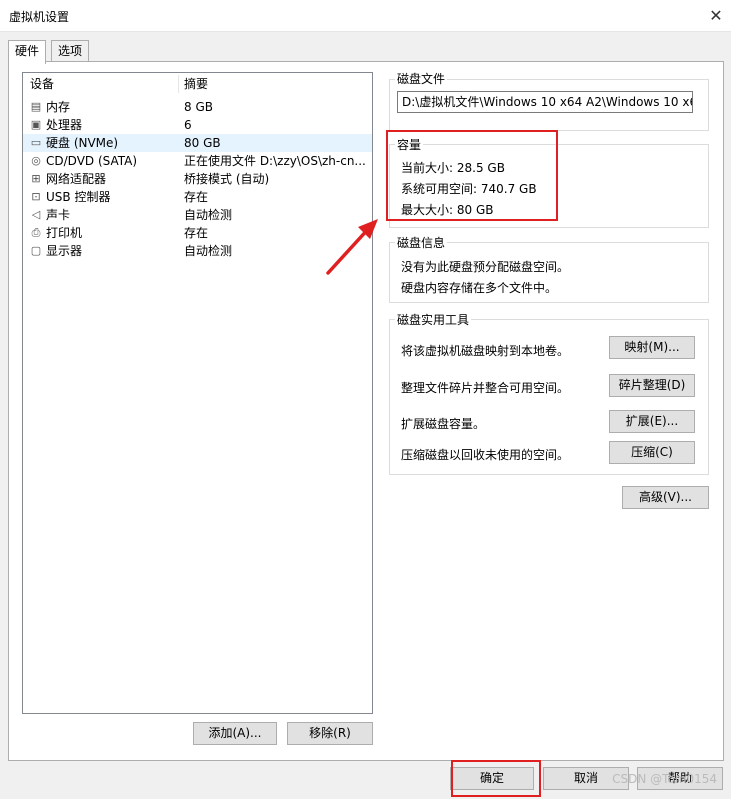 Image resolution: width=731 pixels, height=799 pixels. What do you see at coordinates (227, 179) in the screenshot?
I see `device-summary: 桥接模式 (自动)` at bounding box center [227, 179].